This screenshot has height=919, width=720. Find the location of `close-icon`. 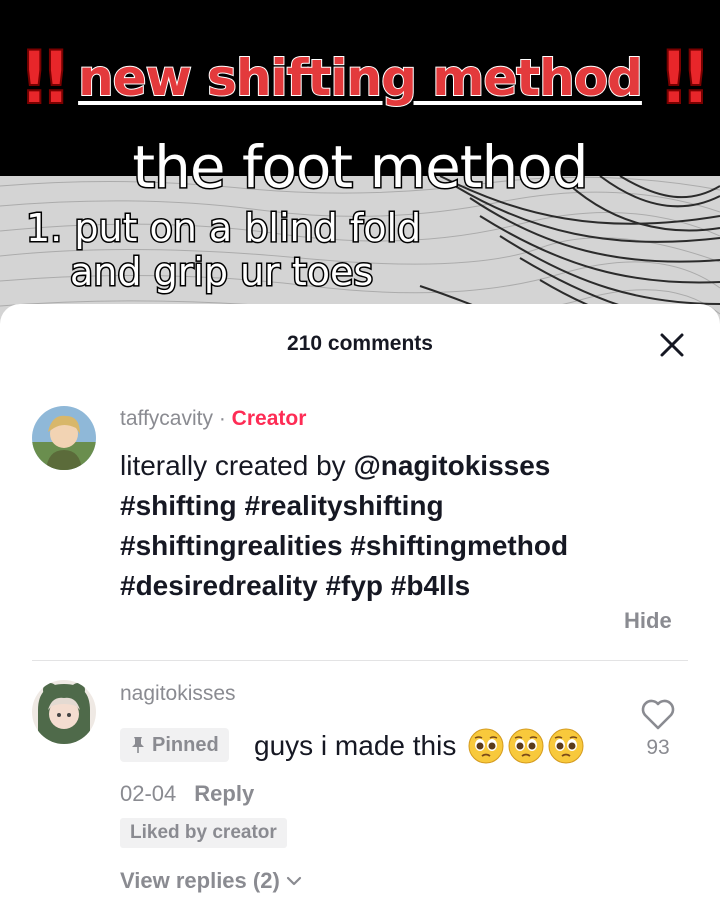

close-icon is located at coordinates (672, 345).